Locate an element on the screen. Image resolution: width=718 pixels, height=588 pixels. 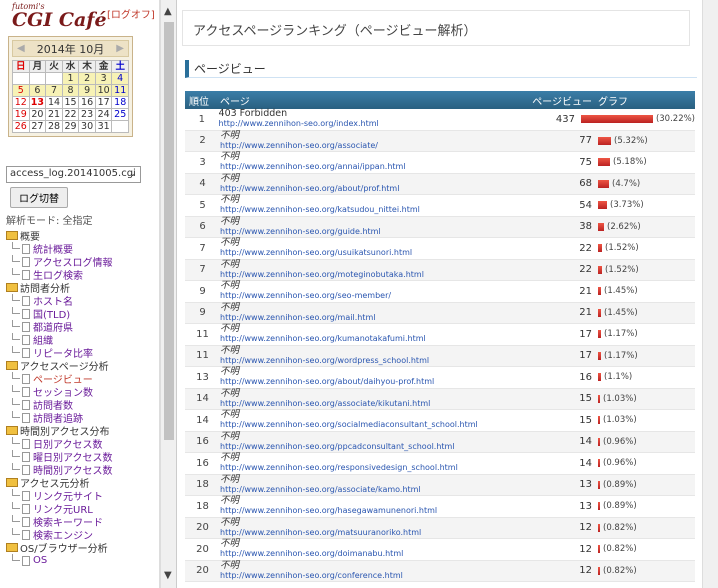
calendar-day: 30 is located at coordinates (87, 126).